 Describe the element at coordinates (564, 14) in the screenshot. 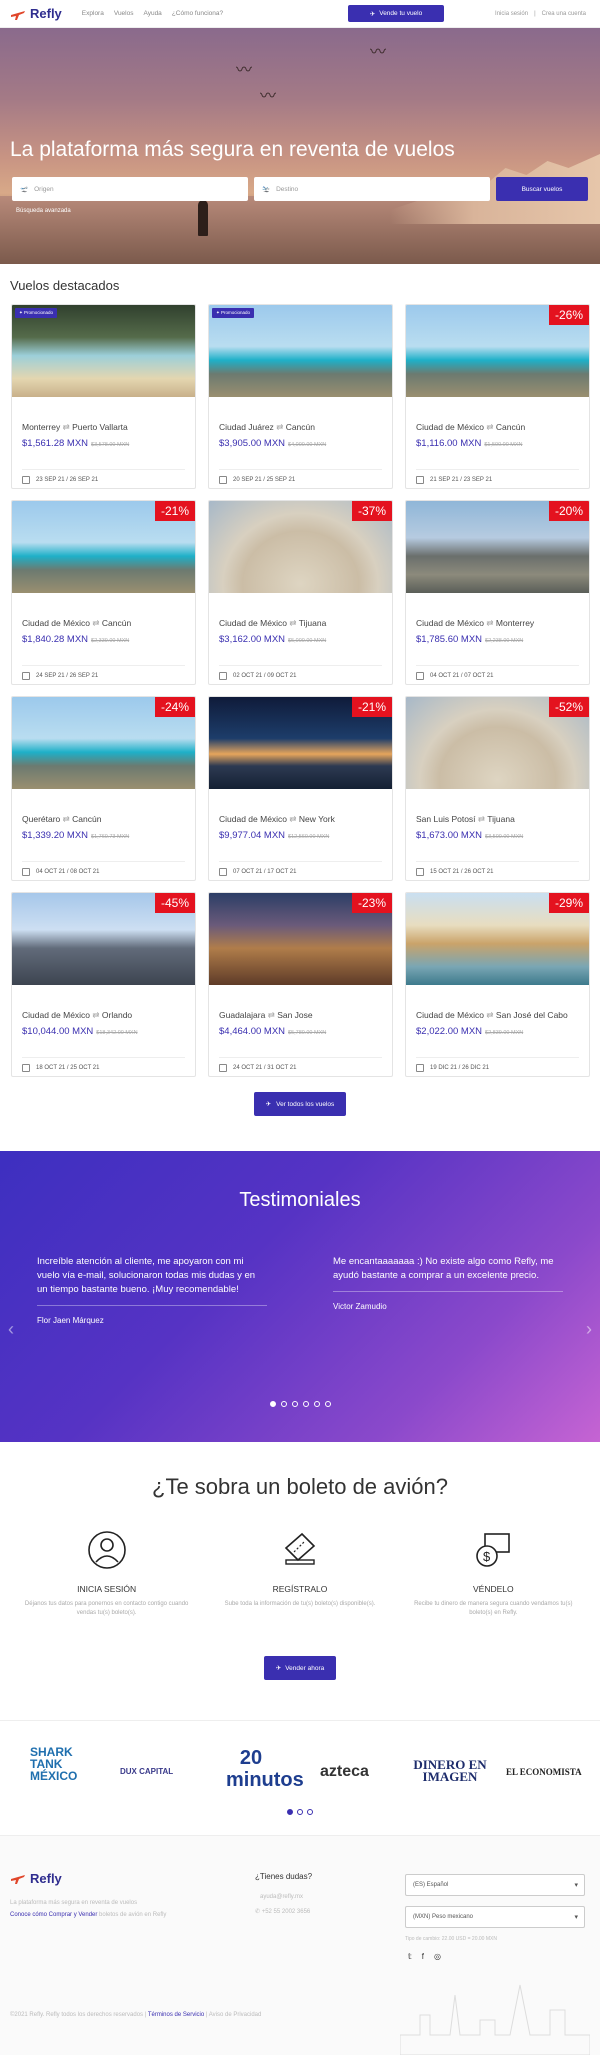

I see `signup-link: Crea una cuenta` at that location.